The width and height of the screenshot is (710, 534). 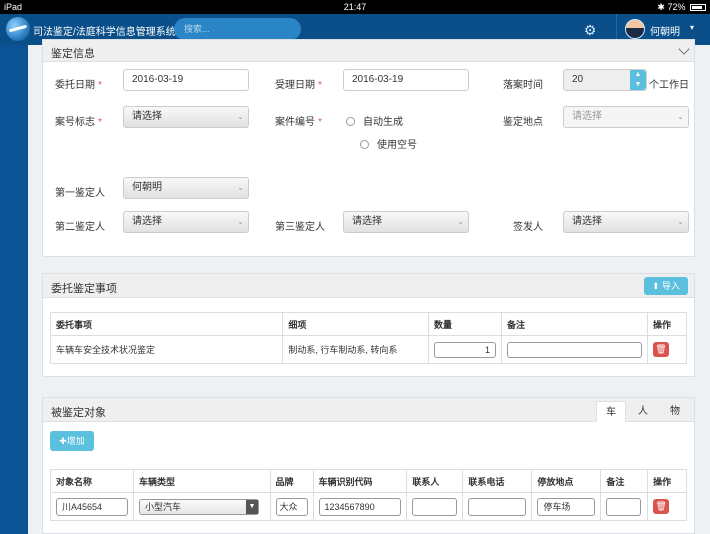 I want to click on issuer-value: 请选择, so click(x=587, y=221).